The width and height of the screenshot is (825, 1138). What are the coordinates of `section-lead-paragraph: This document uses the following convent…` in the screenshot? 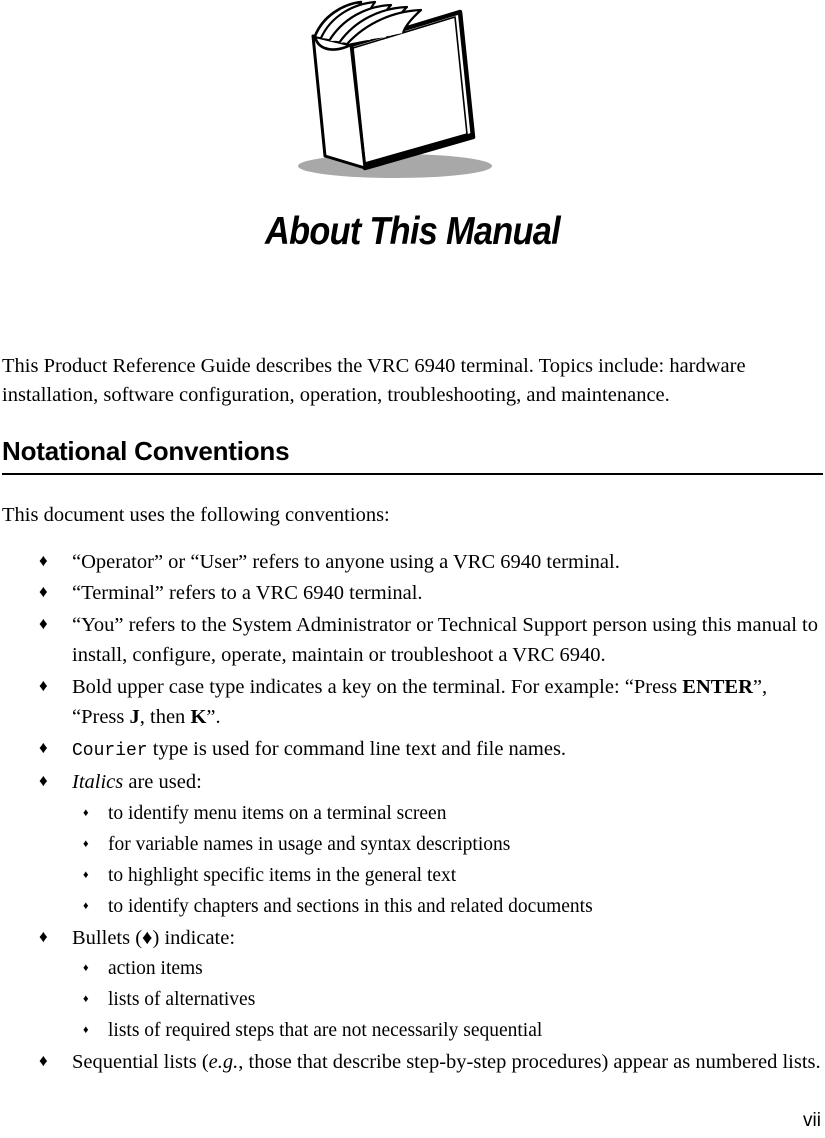 It's located at (196, 514).